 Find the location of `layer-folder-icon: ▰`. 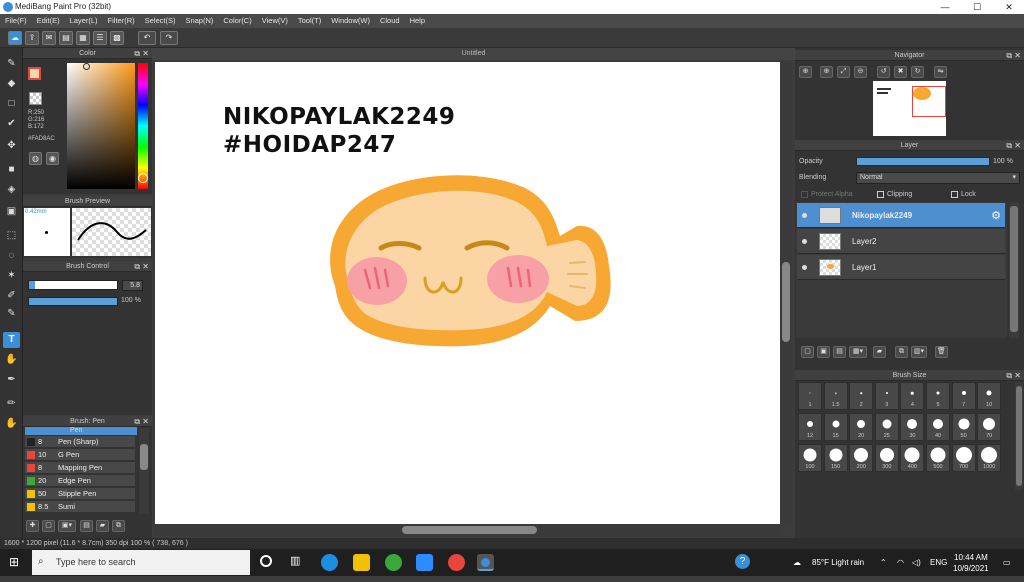

layer-folder-icon: ▰ is located at coordinates (879, 352).